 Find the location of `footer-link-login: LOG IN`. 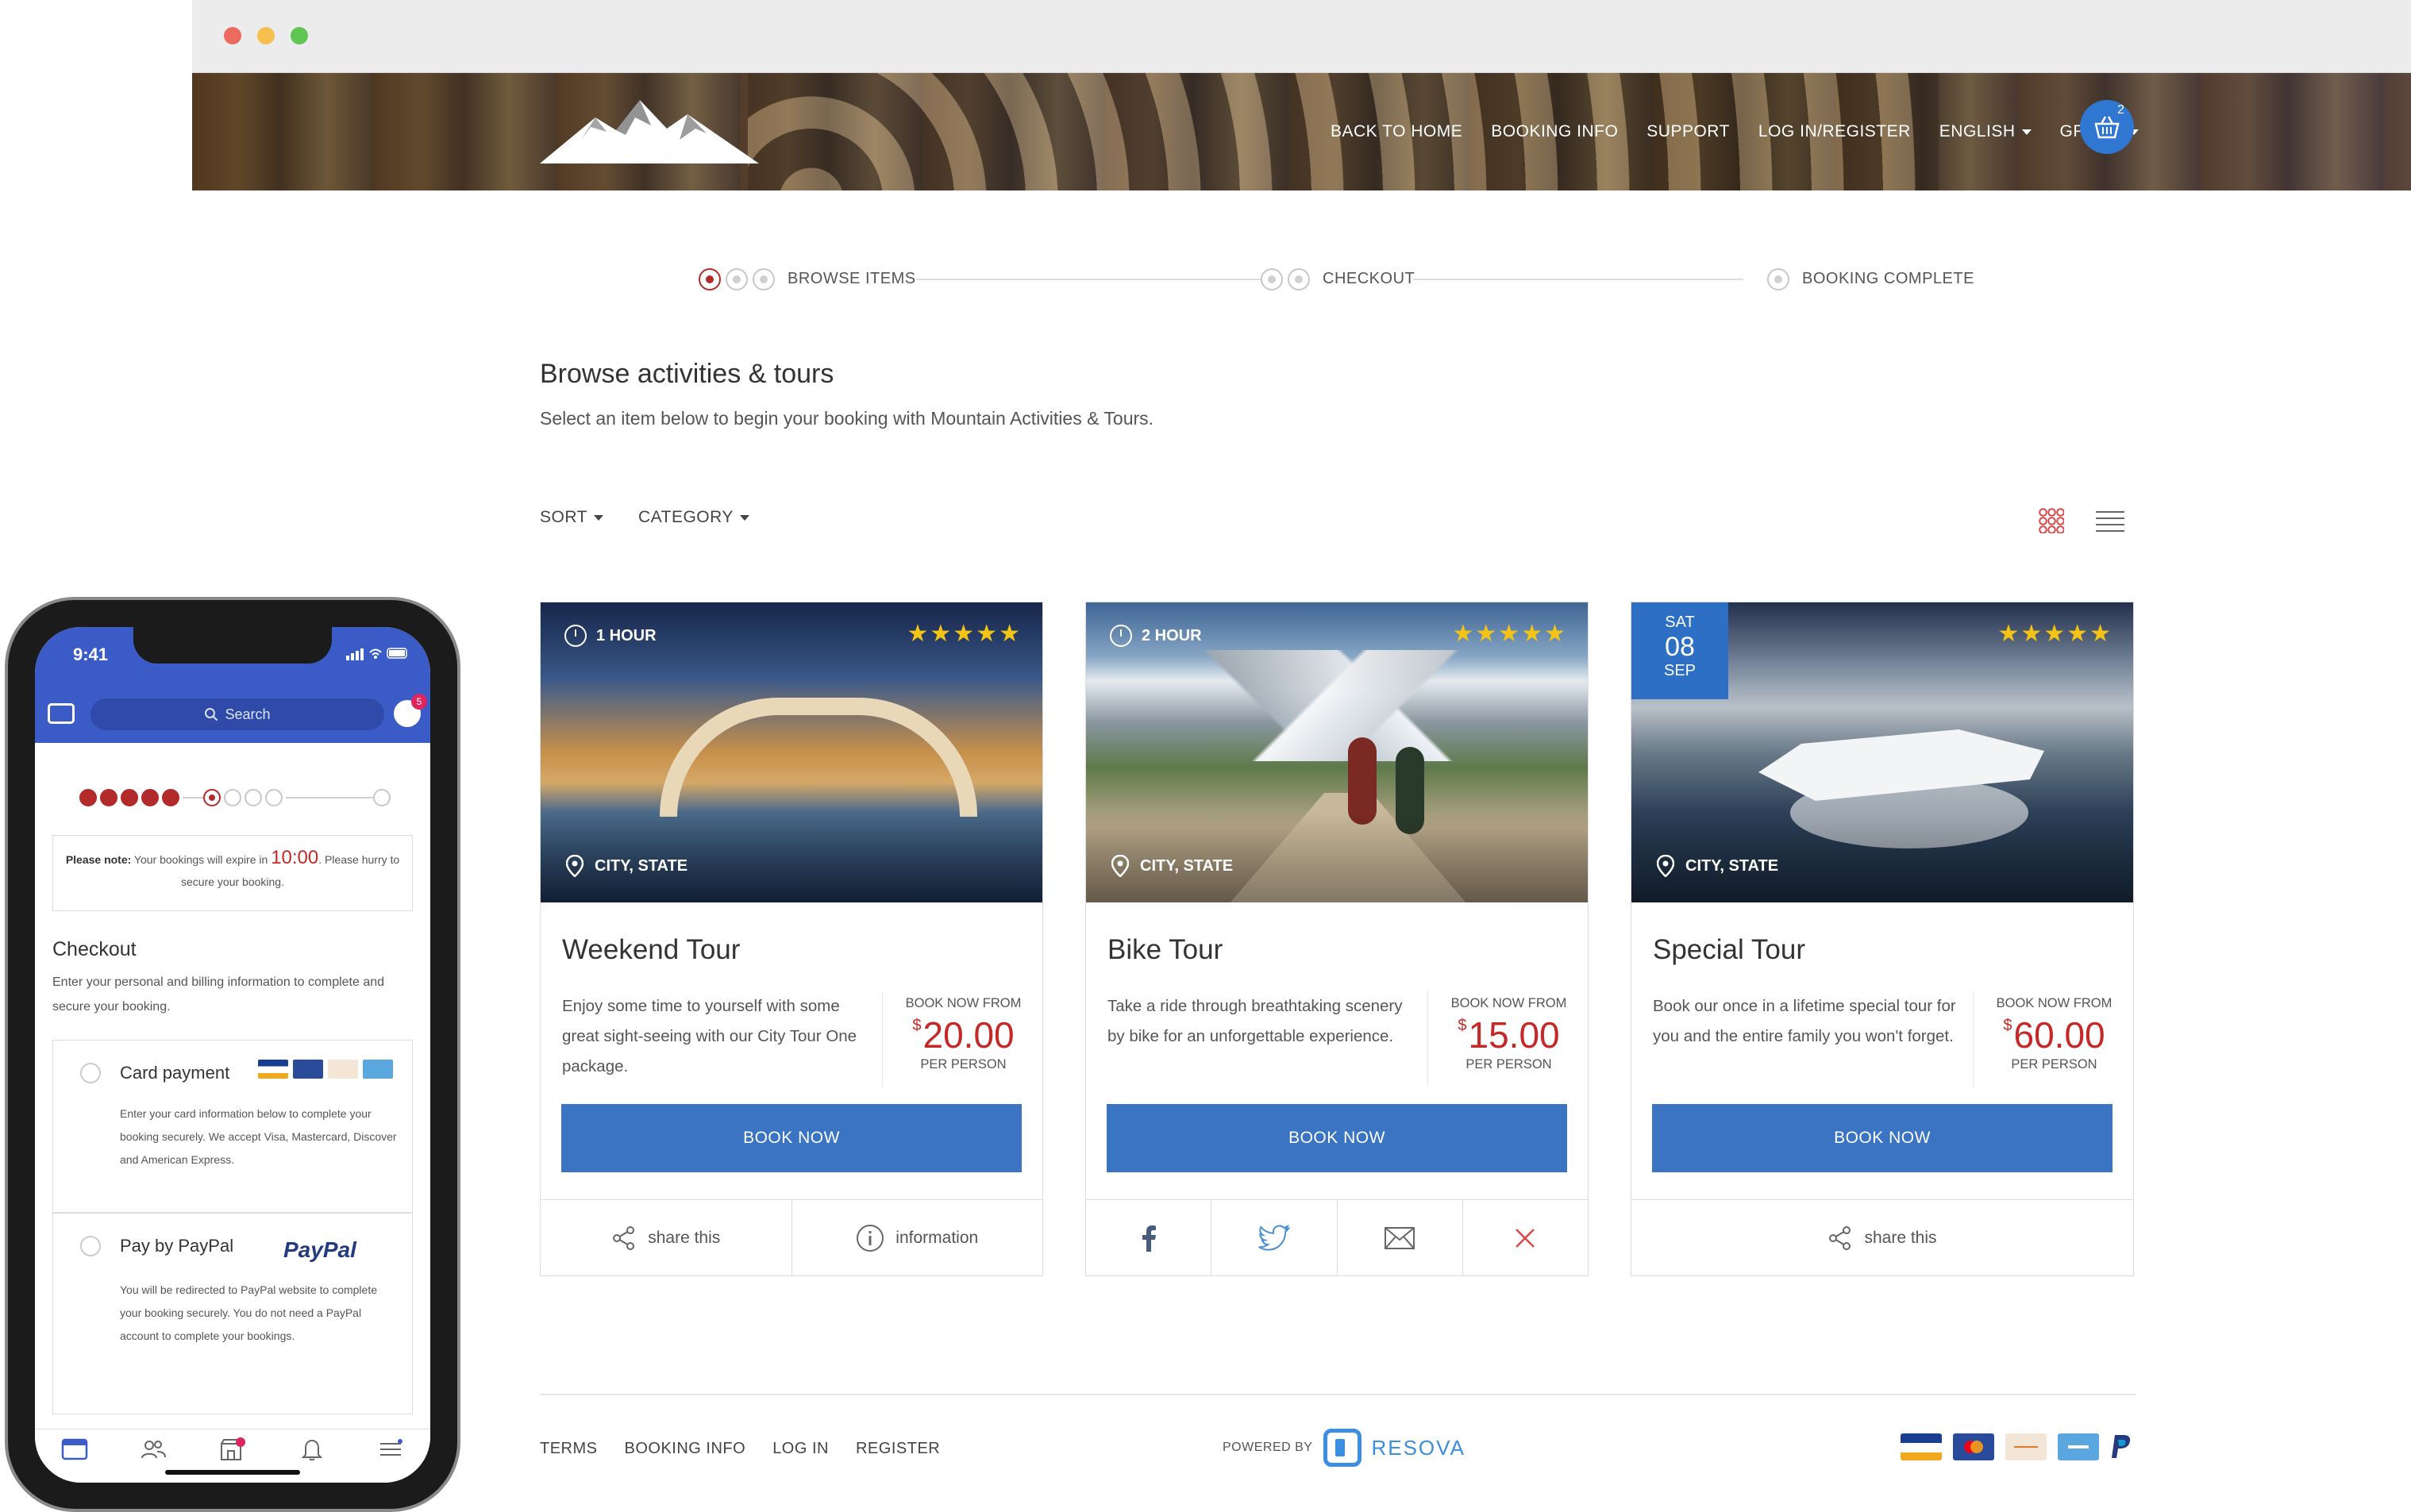

footer-link-login: LOG IN is located at coordinates (800, 1449).